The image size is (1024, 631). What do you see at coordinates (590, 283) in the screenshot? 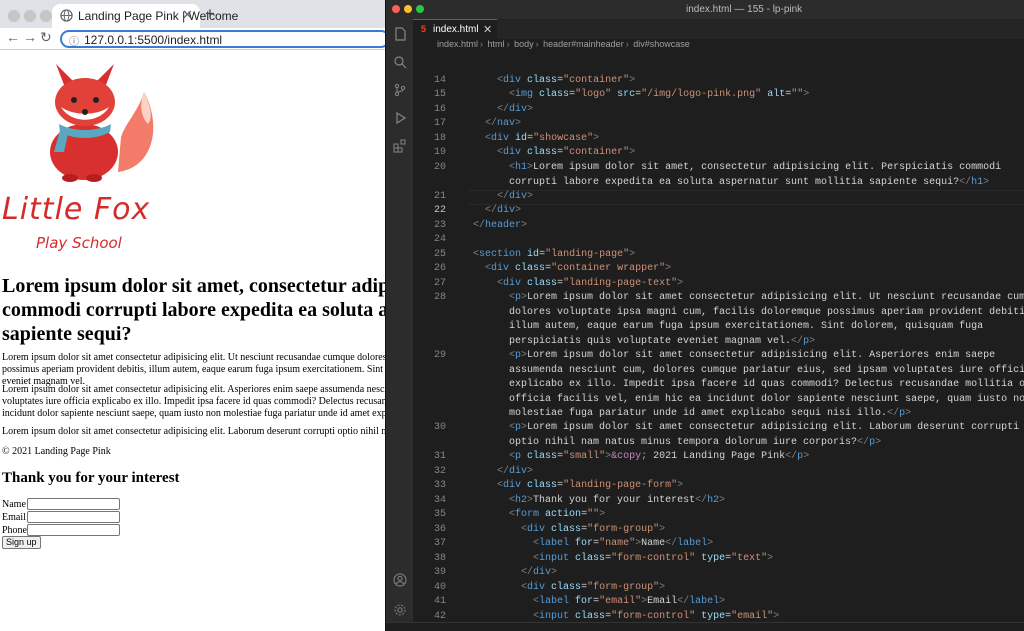
I see `code-line: <div class="landing-page-text">` at bounding box center [590, 283].